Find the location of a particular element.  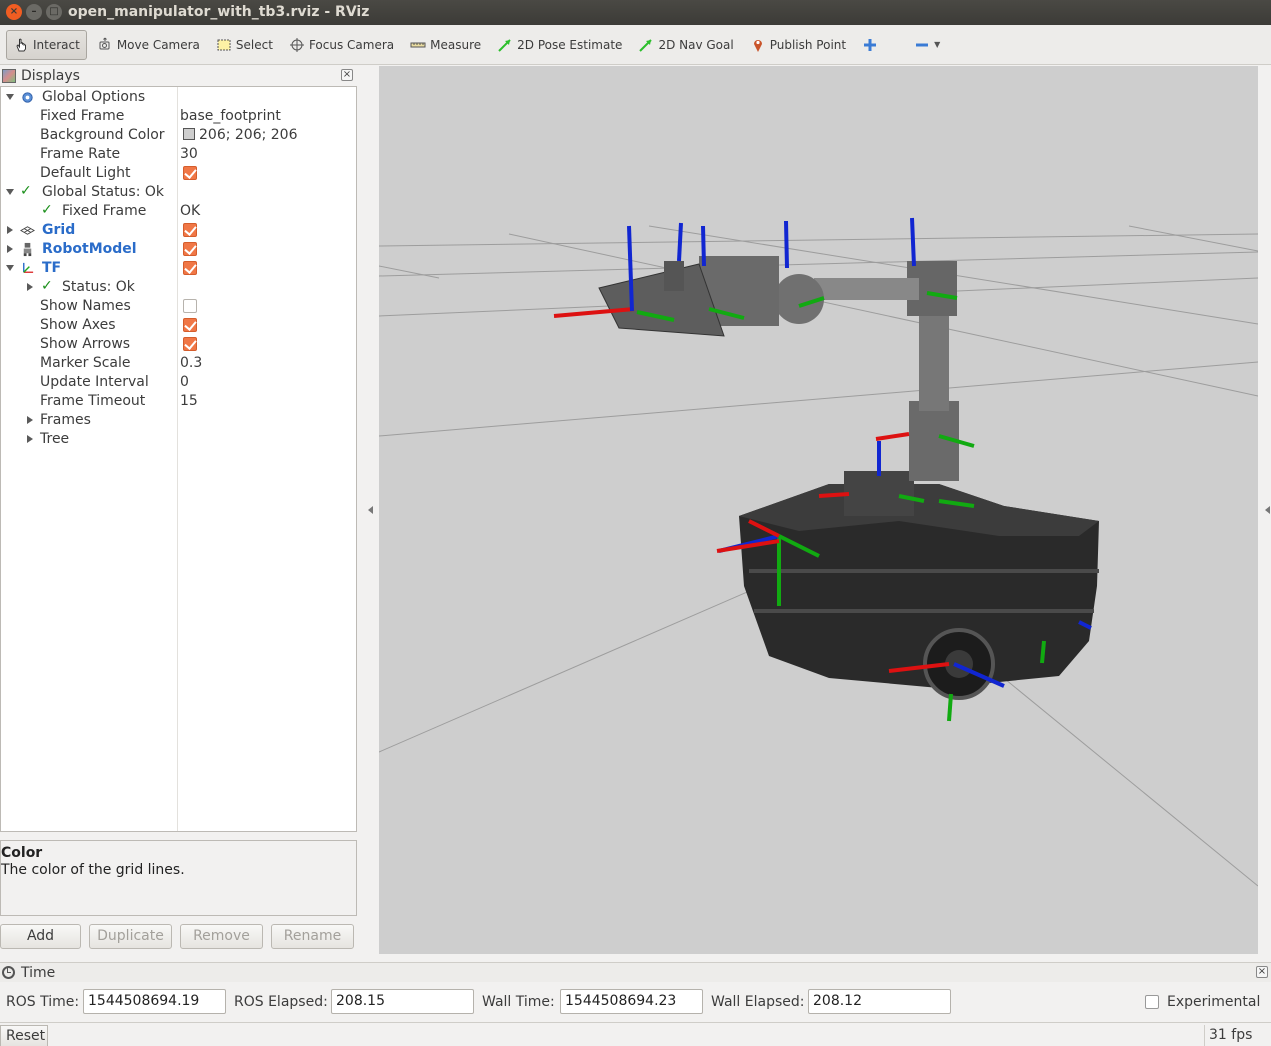

tool-2d-nav-goal: 2D Nav Goal is located at coordinates (685, 45).